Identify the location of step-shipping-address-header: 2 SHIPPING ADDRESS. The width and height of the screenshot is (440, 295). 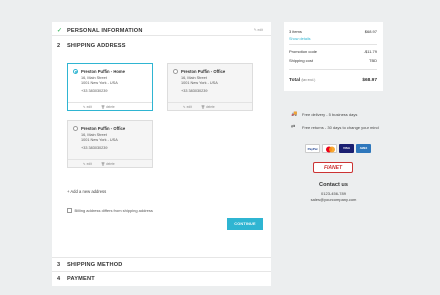
(91, 46).